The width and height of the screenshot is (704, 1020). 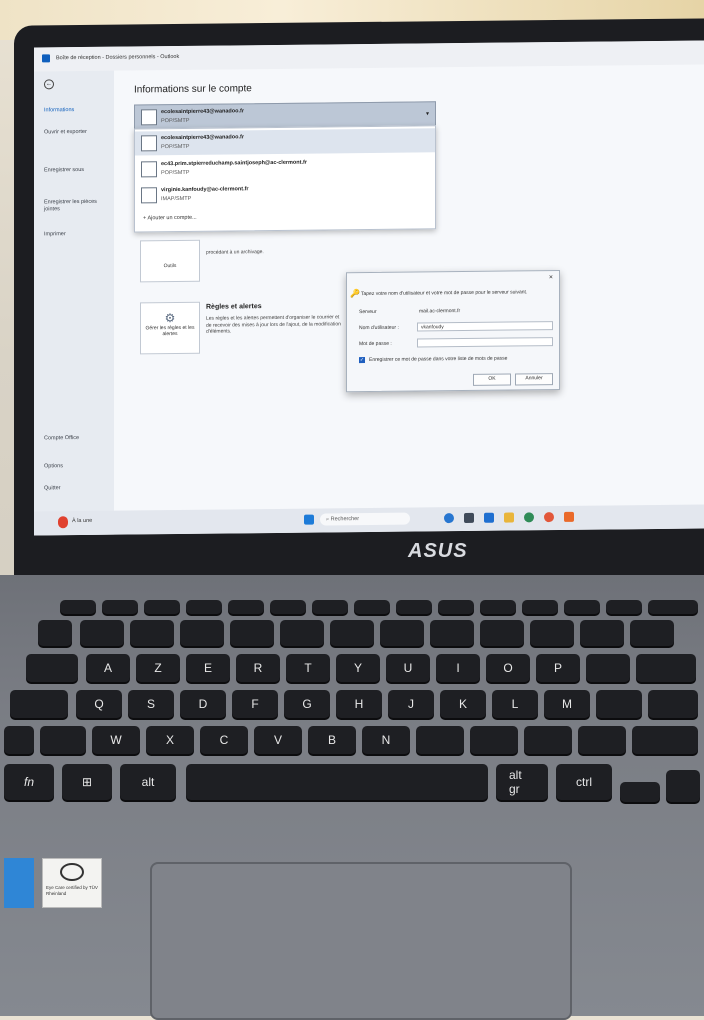 What do you see at coordinates (522, 782) in the screenshot?
I see `alt-gr-key: alt gr` at bounding box center [522, 782].